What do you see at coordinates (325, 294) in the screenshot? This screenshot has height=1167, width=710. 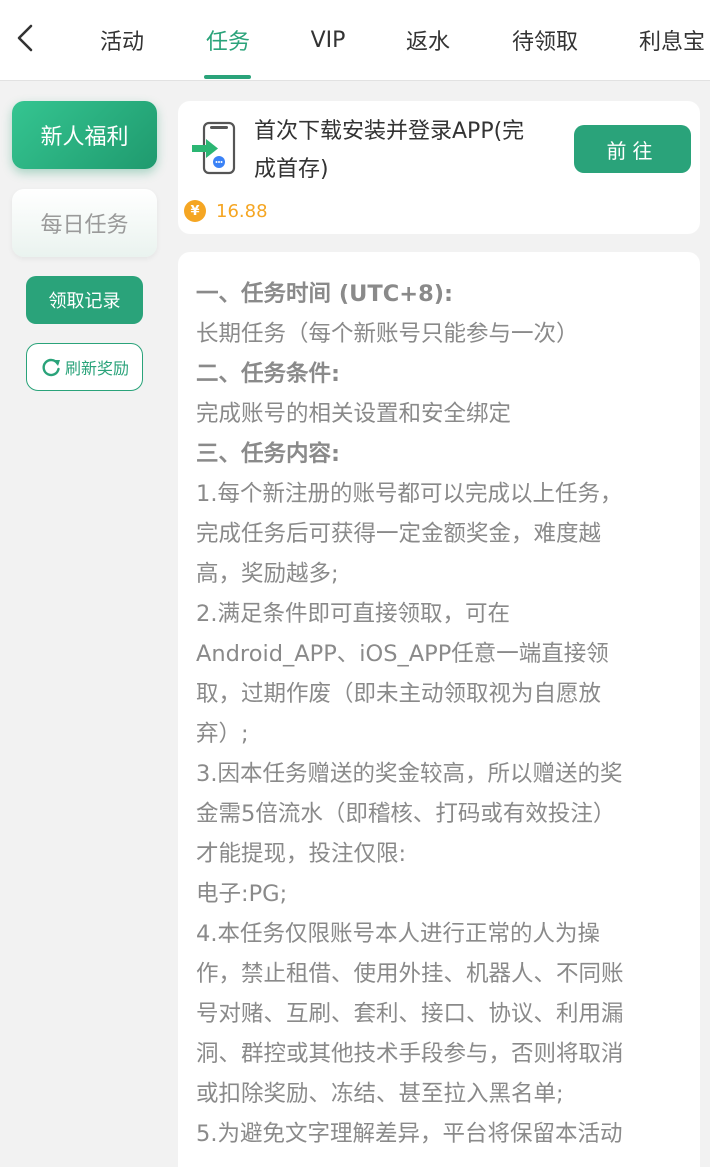 I see `rule-heading: 一、任务时间 (UTC+8):` at bounding box center [325, 294].